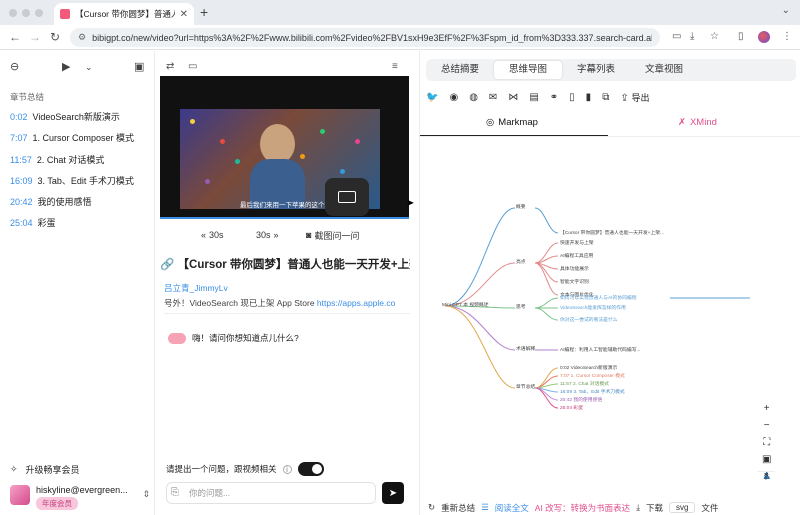 The width and height of the screenshot is (800, 515). I want to click on link-icon: ⚭, so click(554, 97).